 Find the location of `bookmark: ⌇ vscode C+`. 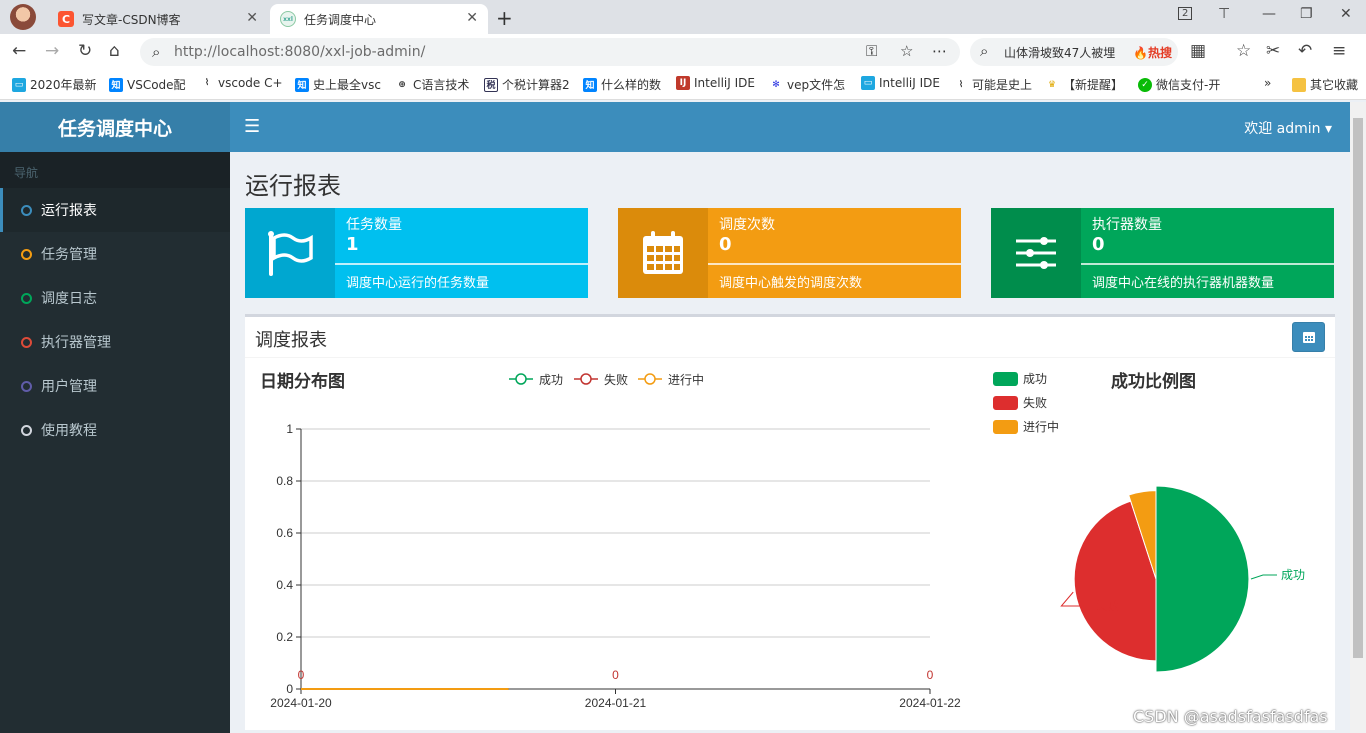

bookmark: ⌇ vscode C+ is located at coordinates (241, 83).